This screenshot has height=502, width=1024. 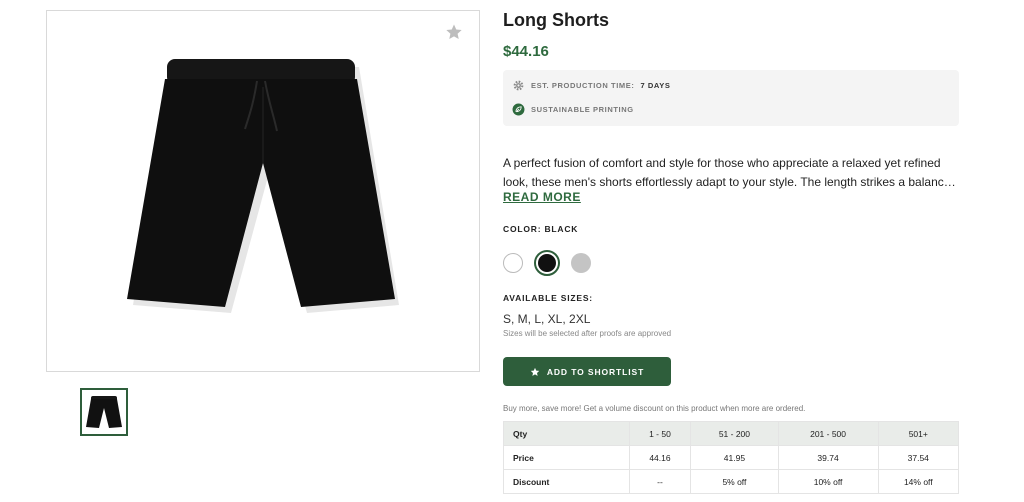 What do you see at coordinates (556, 20) in the screenshot?
I see `product-title: Long Shorts` at bounding box center [556, 20].